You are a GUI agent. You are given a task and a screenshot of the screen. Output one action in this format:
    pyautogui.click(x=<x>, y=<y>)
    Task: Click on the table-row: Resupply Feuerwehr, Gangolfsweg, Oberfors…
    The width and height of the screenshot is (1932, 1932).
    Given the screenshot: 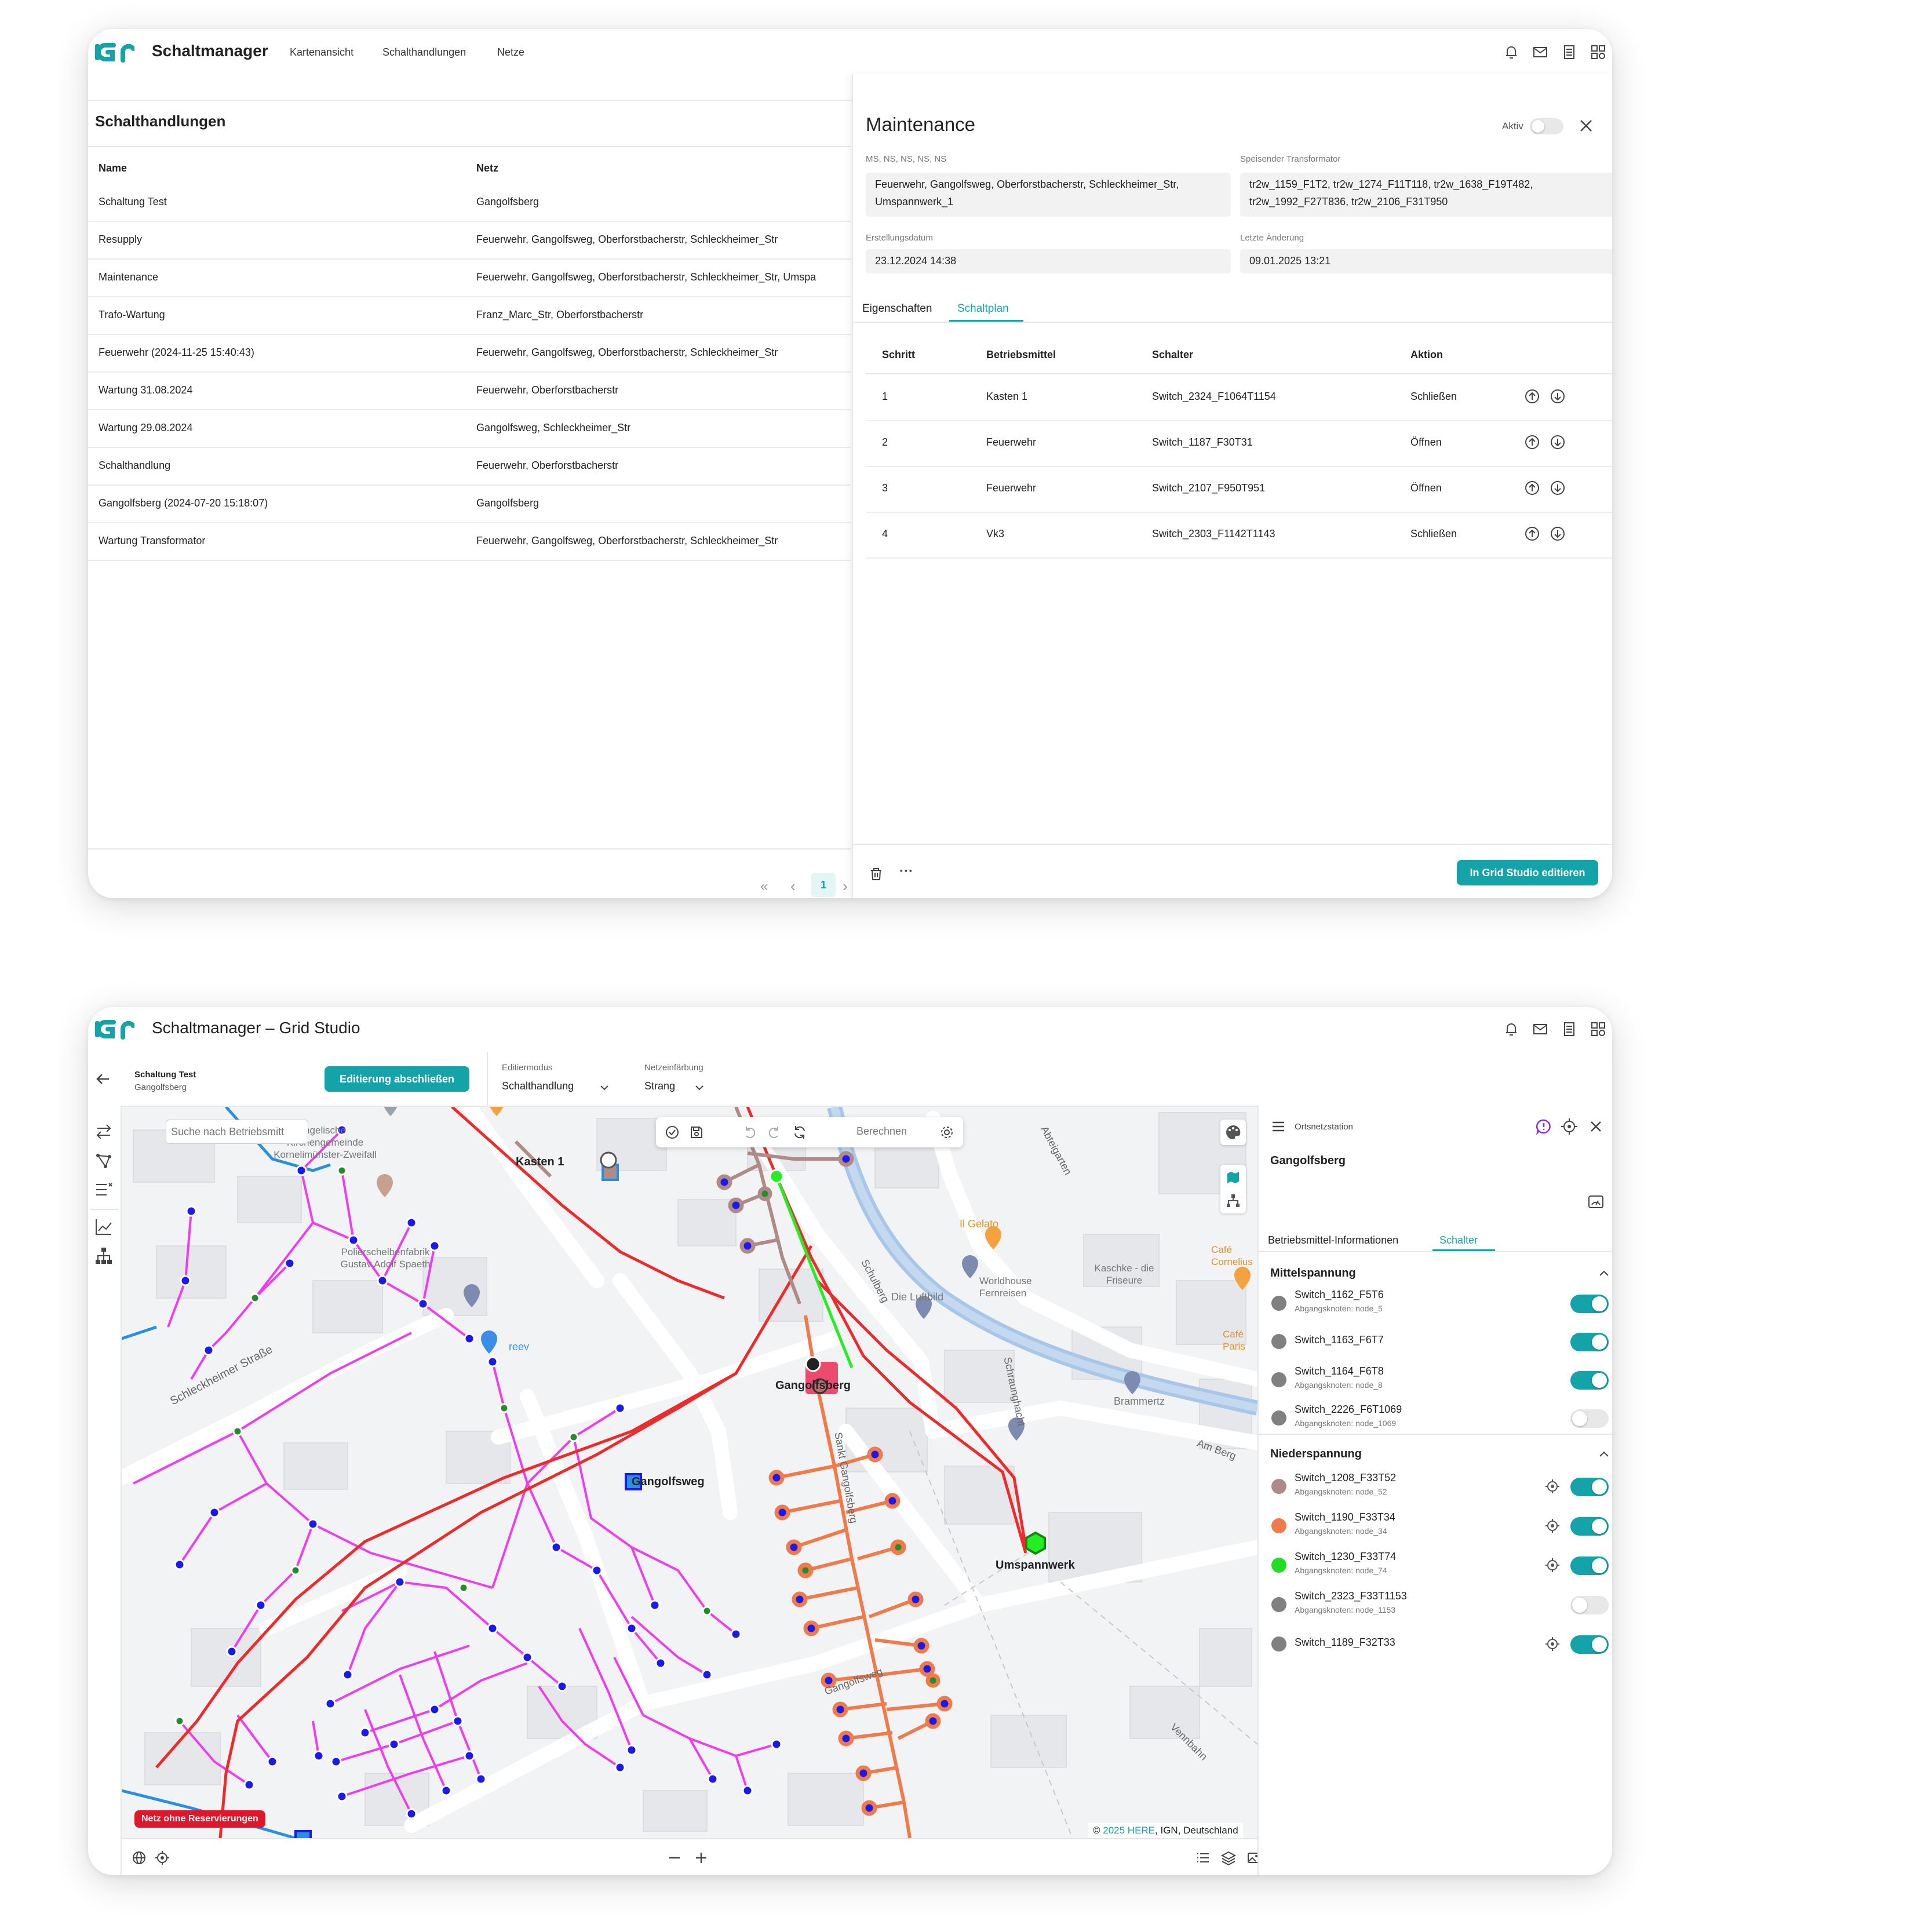 What is the action you would take?
    pyautogui.click(x=469, y=241)
    